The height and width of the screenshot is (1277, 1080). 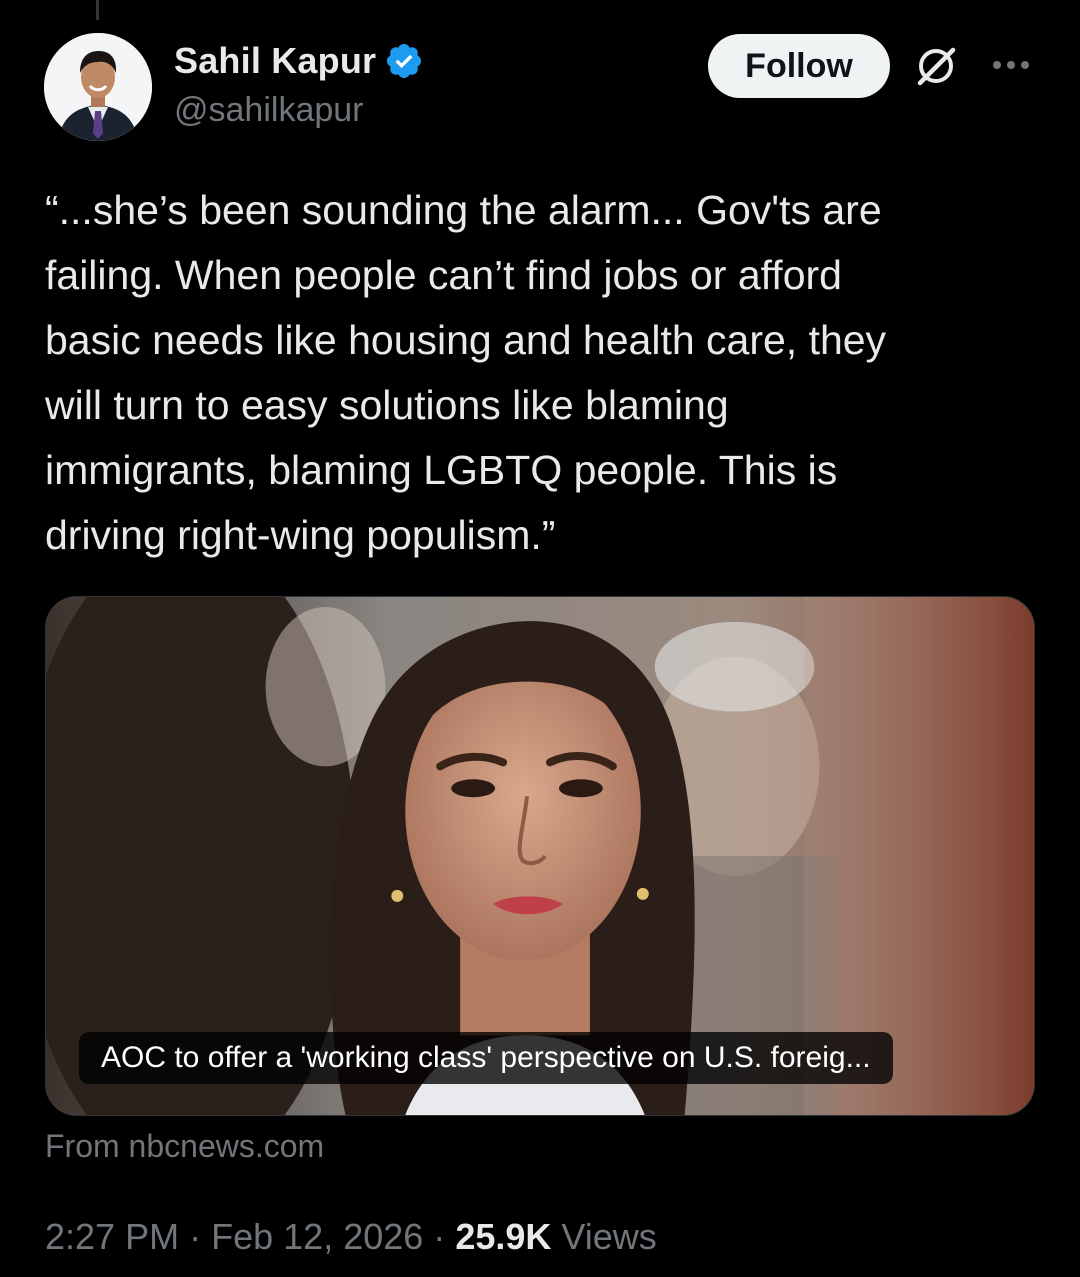 What do you see at coordinates (609, 1236) in the screenshot?
I see `views-label: Views` at bounding box center [609, 1236].